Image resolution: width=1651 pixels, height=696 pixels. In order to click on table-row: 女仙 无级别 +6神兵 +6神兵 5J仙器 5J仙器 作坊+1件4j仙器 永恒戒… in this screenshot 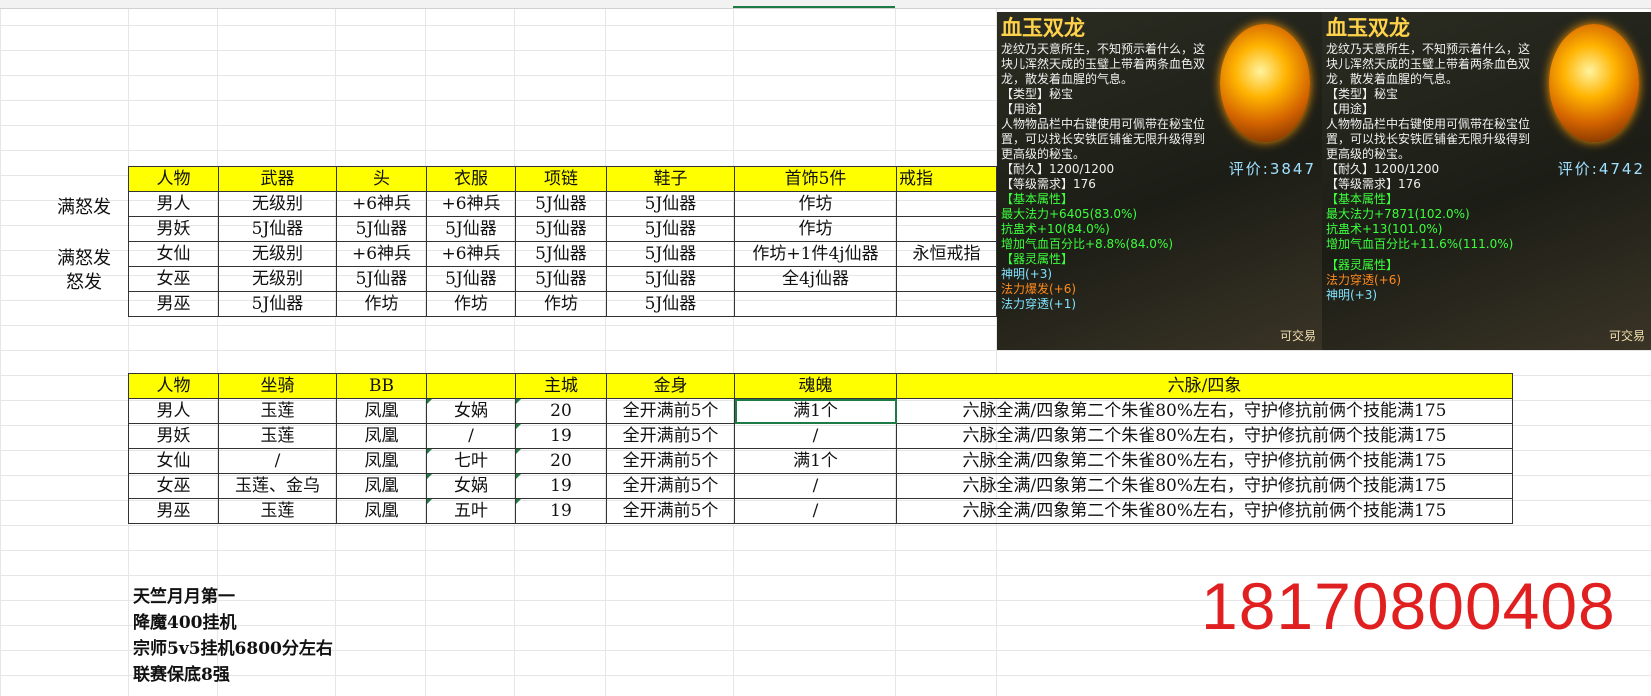, I will do `click(562, 254)`.